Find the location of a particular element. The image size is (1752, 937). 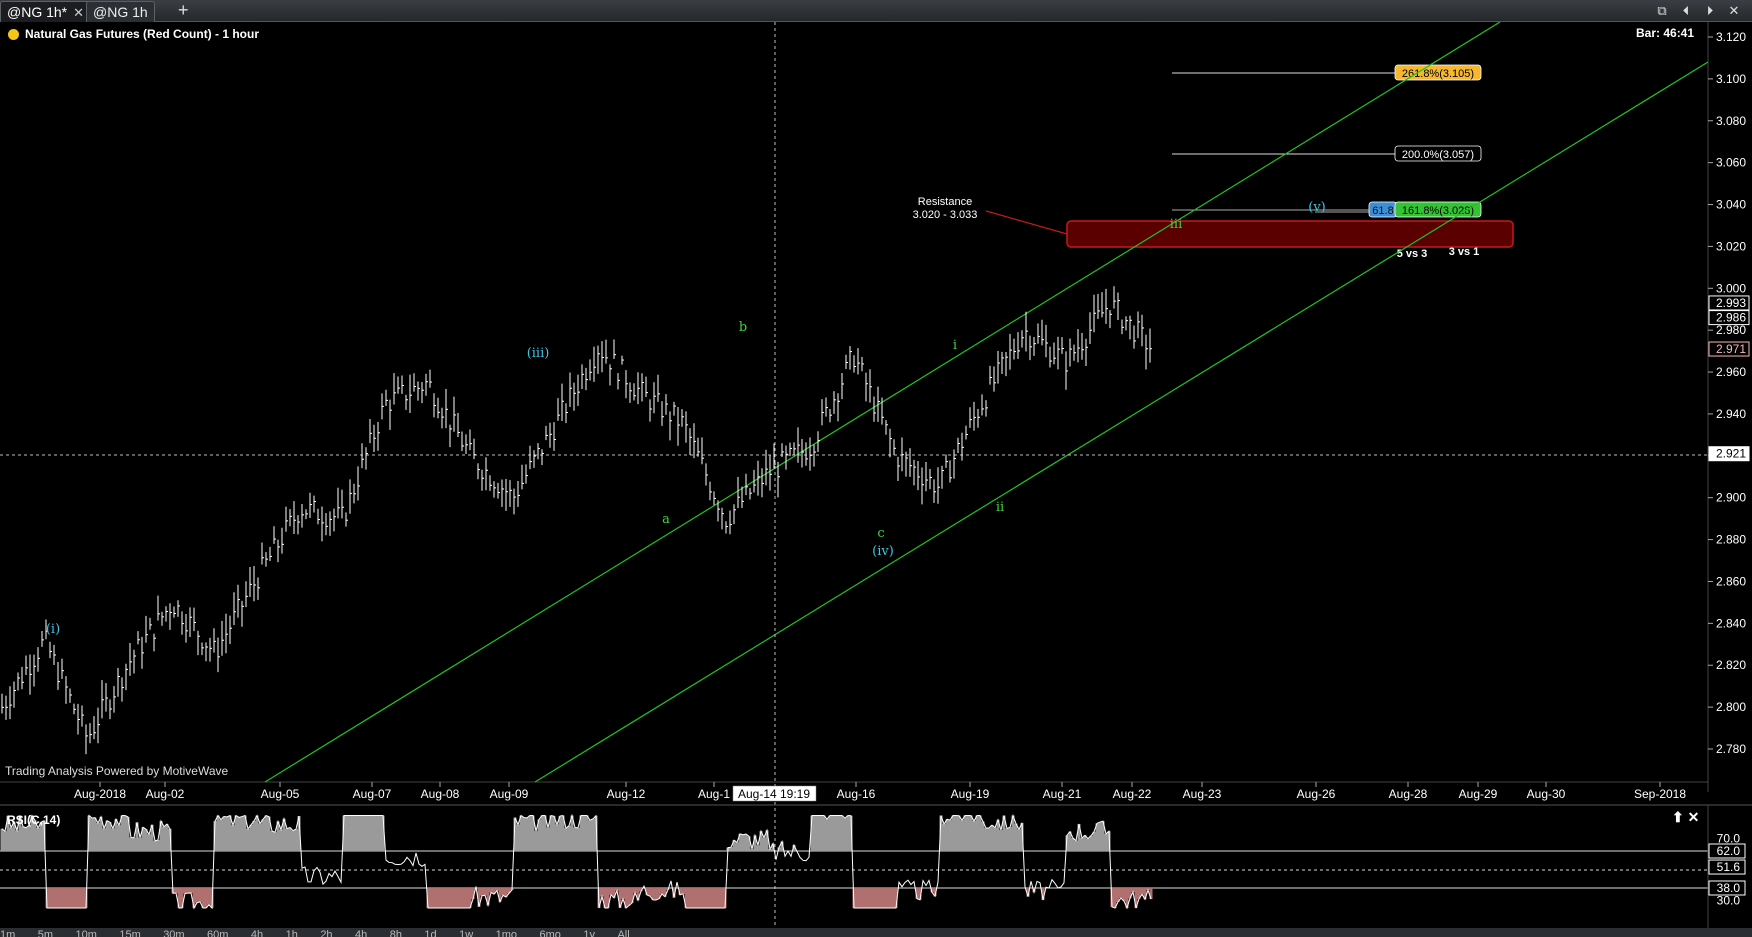

wave-label-b: b is located at coordinates (743, 327).